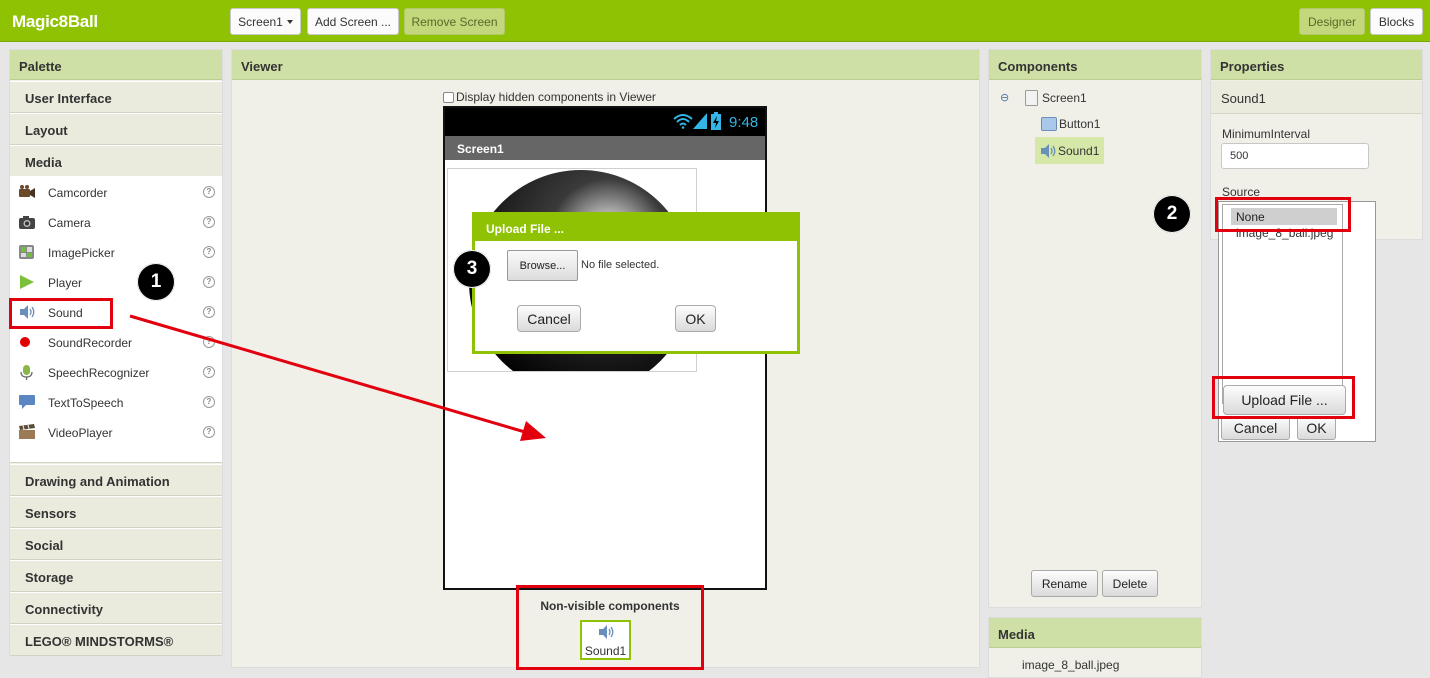  What do you see at coordinates (605, 122) in the screenshot?
I see `phone-status-bar: 9:48` at bounding box center [605, 122].